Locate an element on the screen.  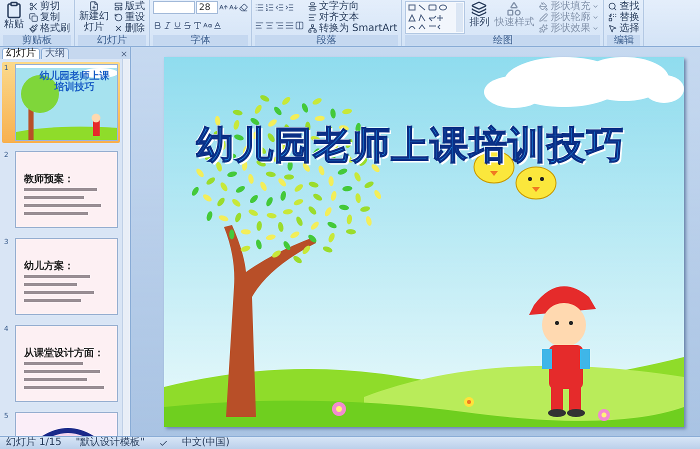
layers-icon is located at coordinates (479, 9).